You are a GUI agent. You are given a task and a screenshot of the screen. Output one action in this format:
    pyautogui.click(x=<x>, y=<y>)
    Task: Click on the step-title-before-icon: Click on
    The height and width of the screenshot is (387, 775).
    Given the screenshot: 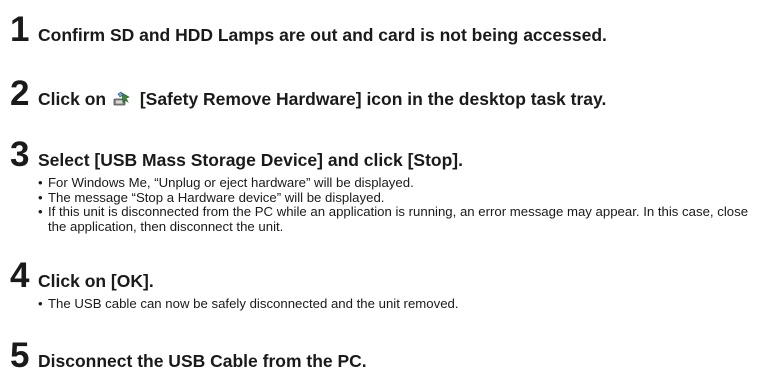 What is the action you would take?
    pyautogui.click(x=72, y=99)
    